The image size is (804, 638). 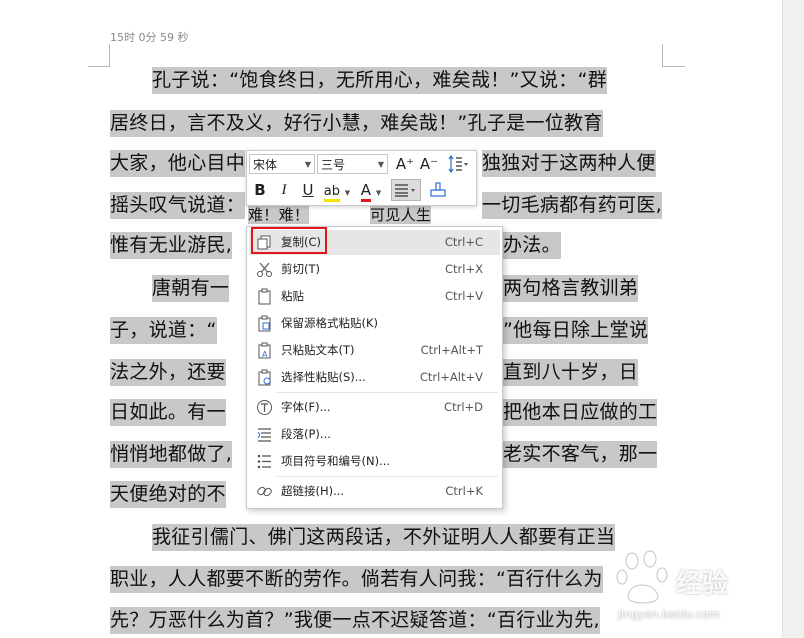 What do you see at coordinates (374, 350) in the screenshot?
I see `menu-item-paste-text-only: A 只粘贴文本(T) Ctrl+Alt+T` at bounding box center [374, 350].